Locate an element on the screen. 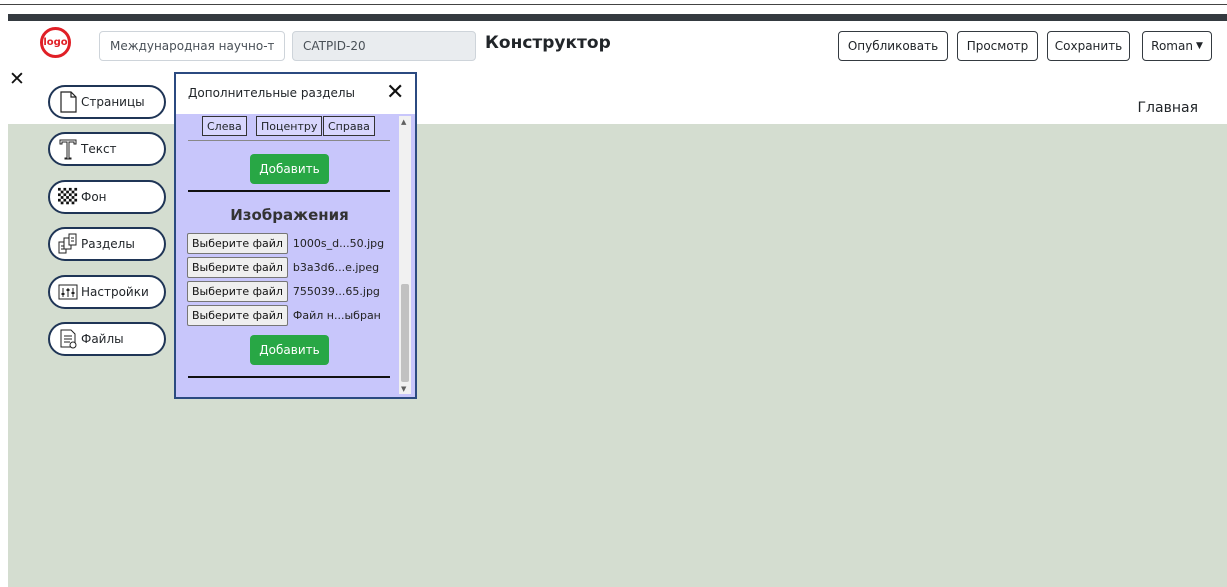  tool-pages: Страницы is located at coordinates (107, 102).